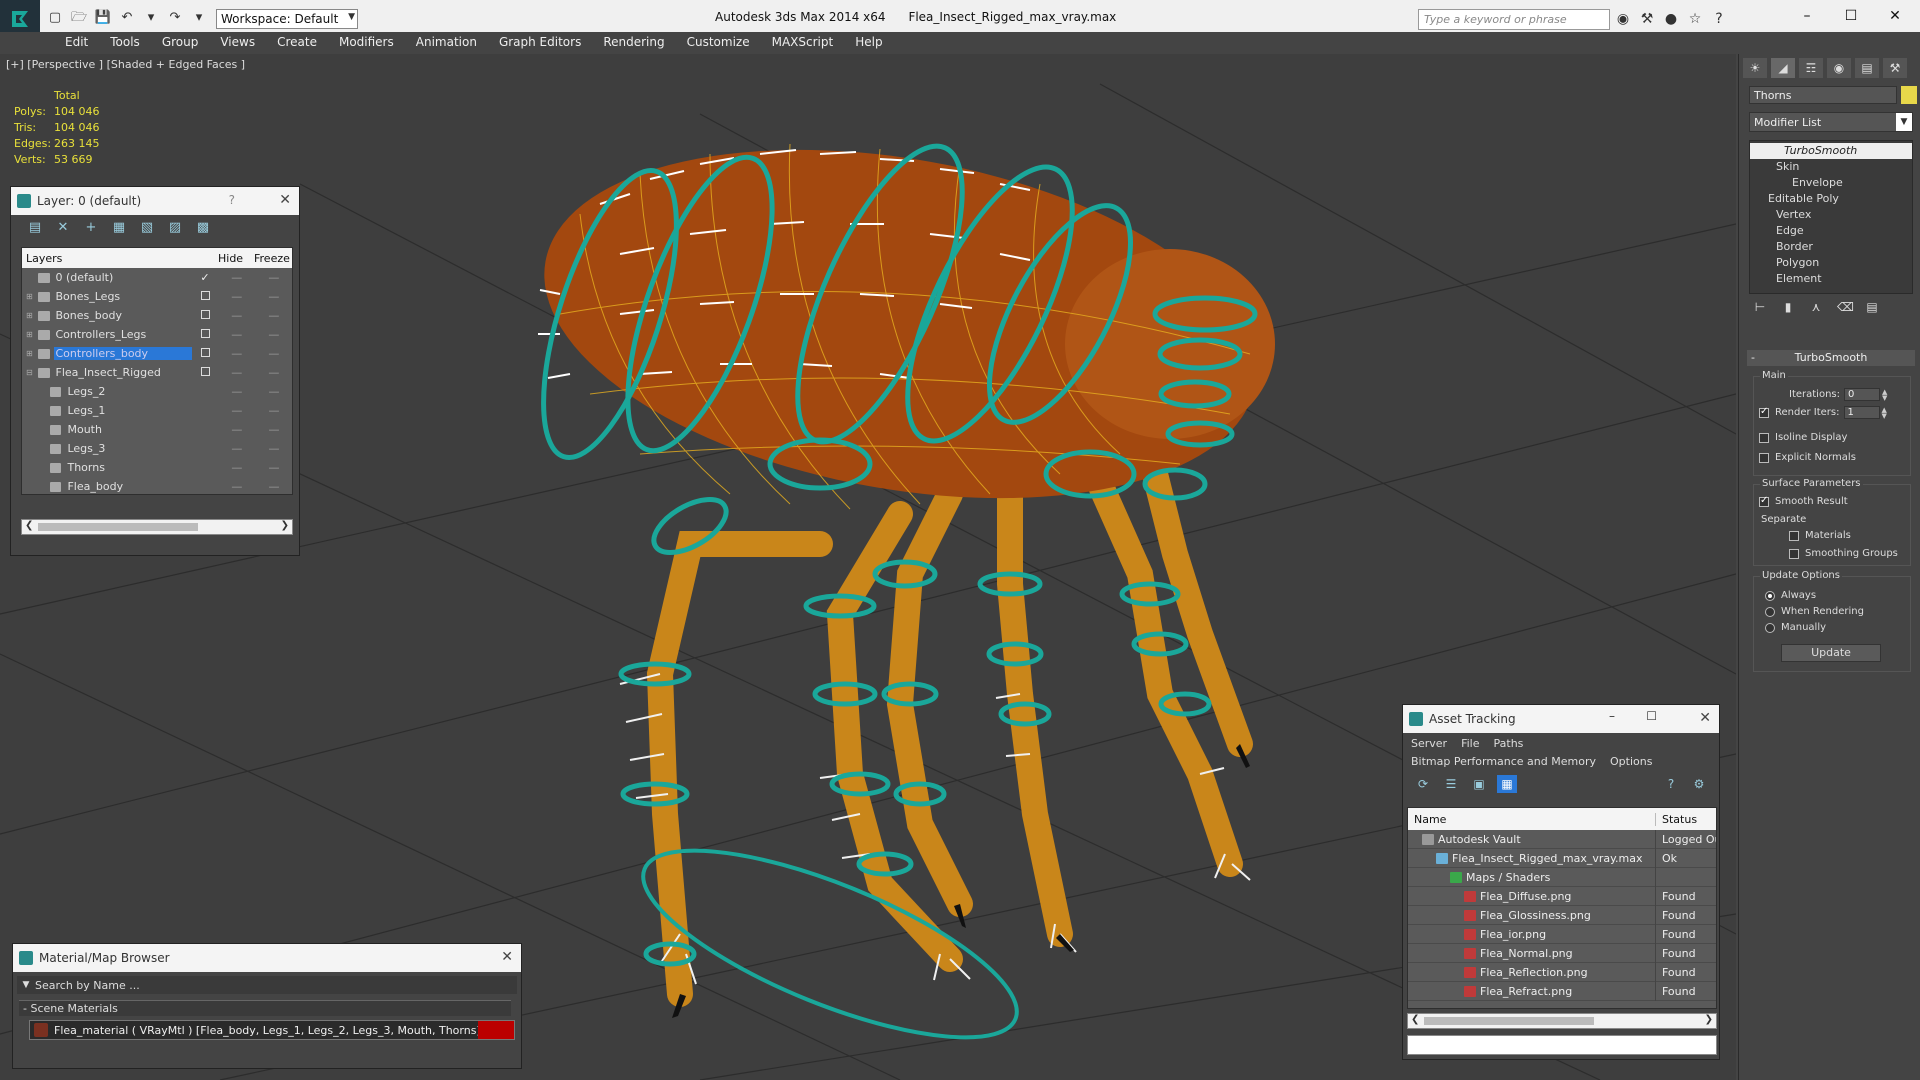  What do you see at coordinates (297, 43) in the screenshot?
I see `menu-create: Create` at bounding box center [297, 43].